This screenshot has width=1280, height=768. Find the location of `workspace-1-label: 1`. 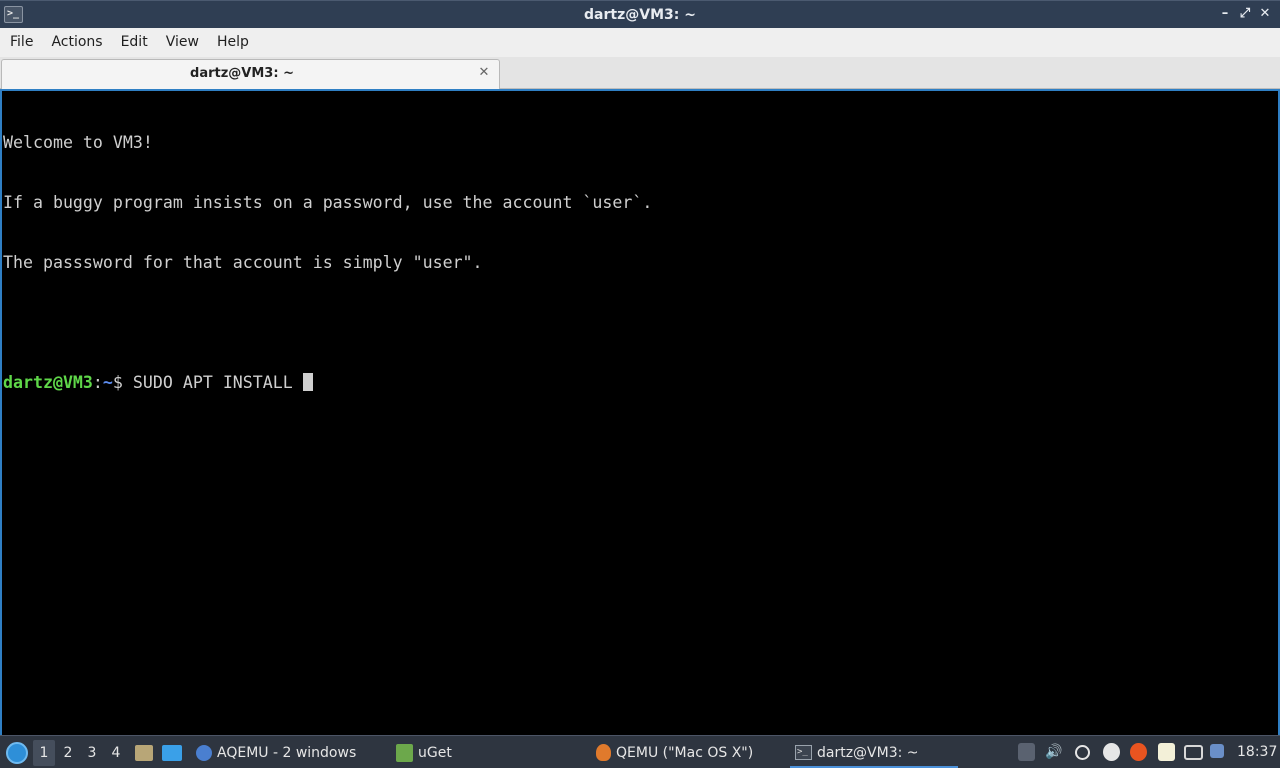

workspace-1-label: 1 is located at coordinates (44, 752).